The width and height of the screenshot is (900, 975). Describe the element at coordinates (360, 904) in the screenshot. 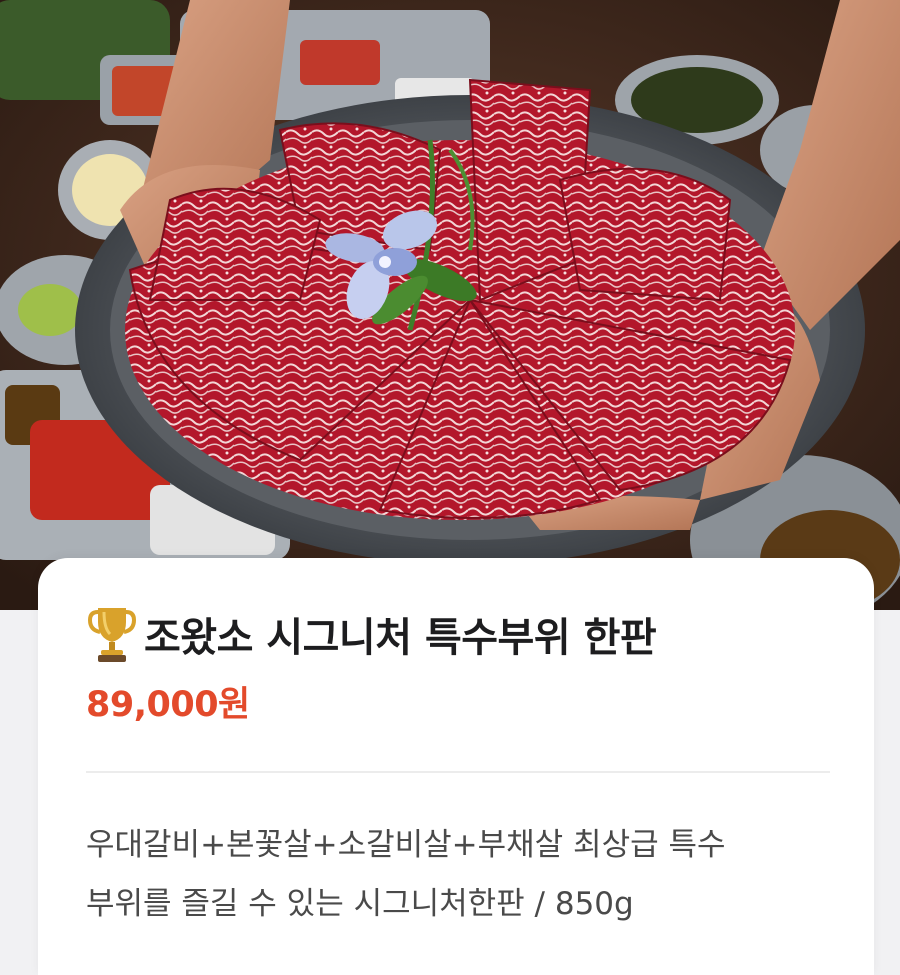

I see `description-line-2: 부위를 즐길 수 있는 시그니처한판 / 850g` at that location.